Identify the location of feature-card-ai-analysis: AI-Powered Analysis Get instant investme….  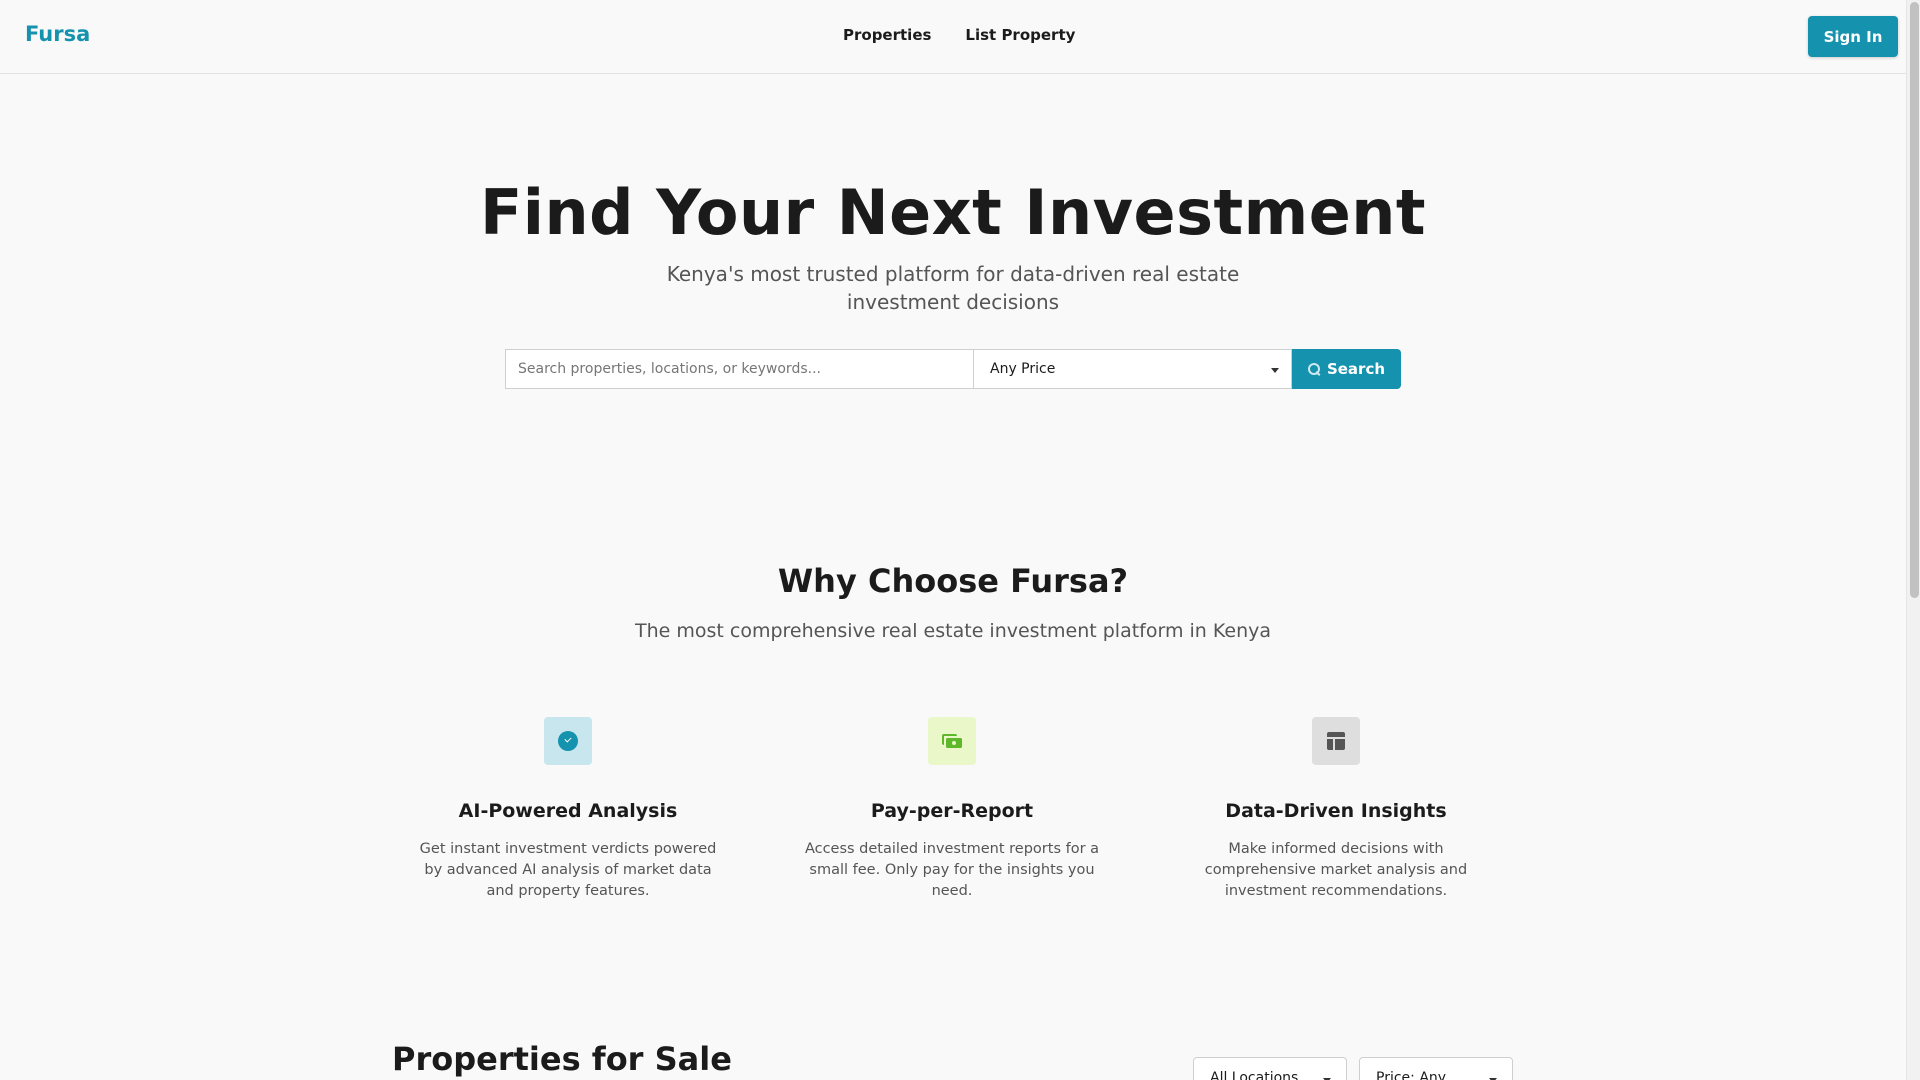
(568, 809).